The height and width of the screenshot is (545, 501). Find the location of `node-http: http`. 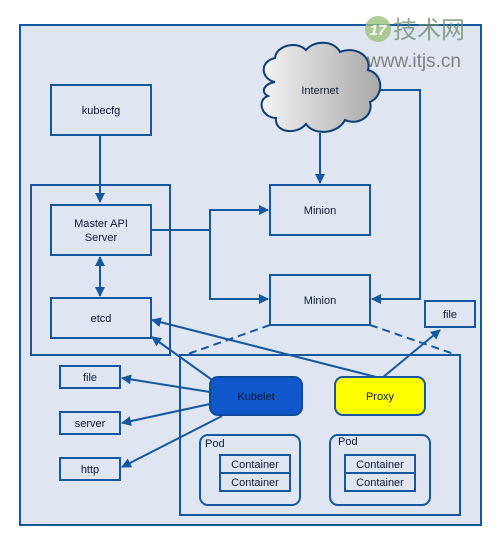

node-http: http is located at coordinates (90, 469).